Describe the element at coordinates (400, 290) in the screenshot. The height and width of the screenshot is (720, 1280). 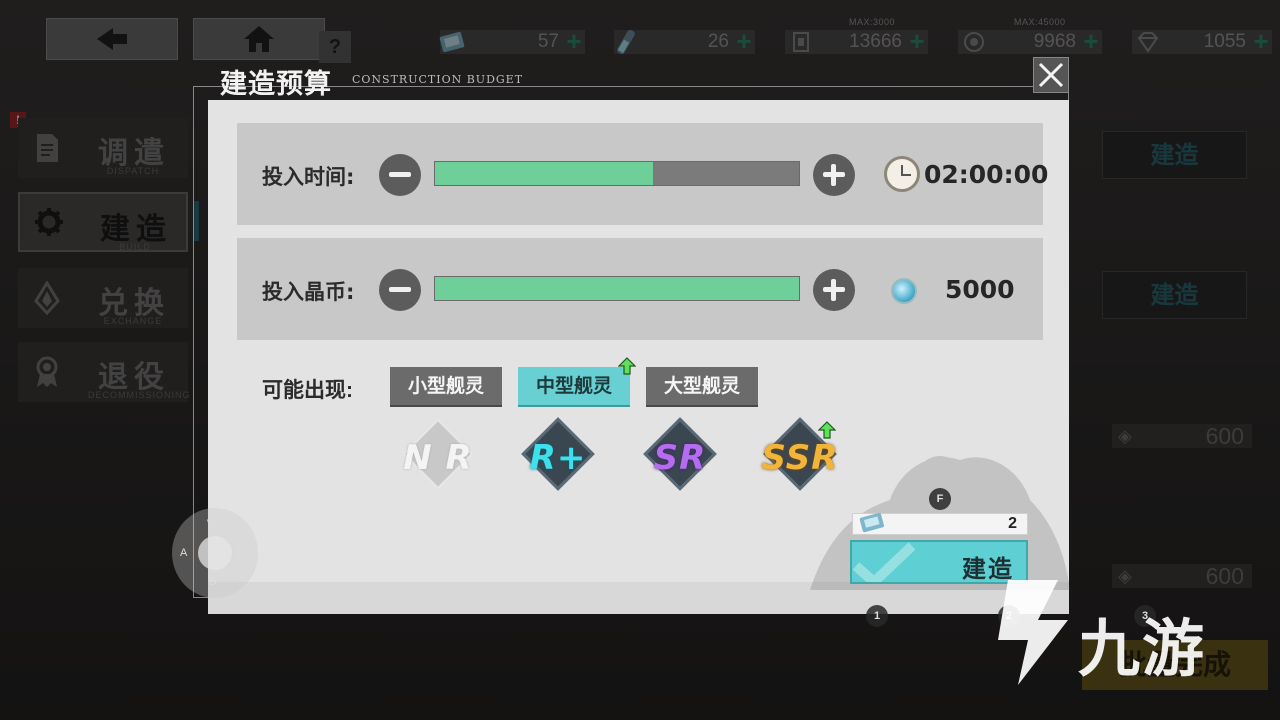
I see `coin-decrease-button` at that location.